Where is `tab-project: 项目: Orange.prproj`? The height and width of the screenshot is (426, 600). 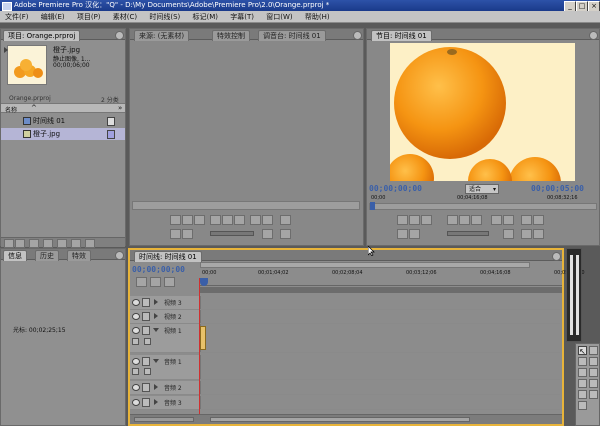
tab-project: 项目: Orange.prproj is located at coordinates (42, 35).